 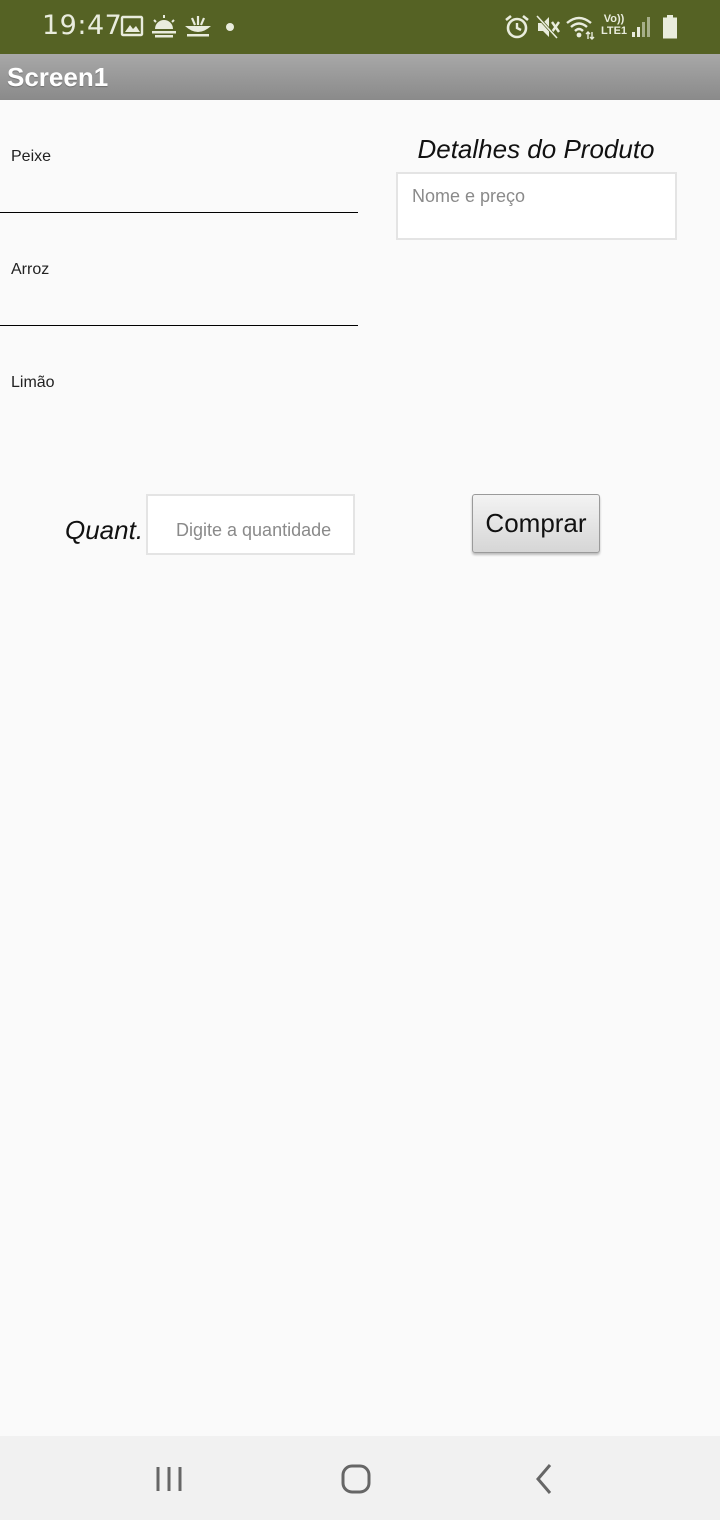 What do you see at coordinates (164, 26) in the screenshot?
I see `weather-icon` at bounding box center [164, 26].